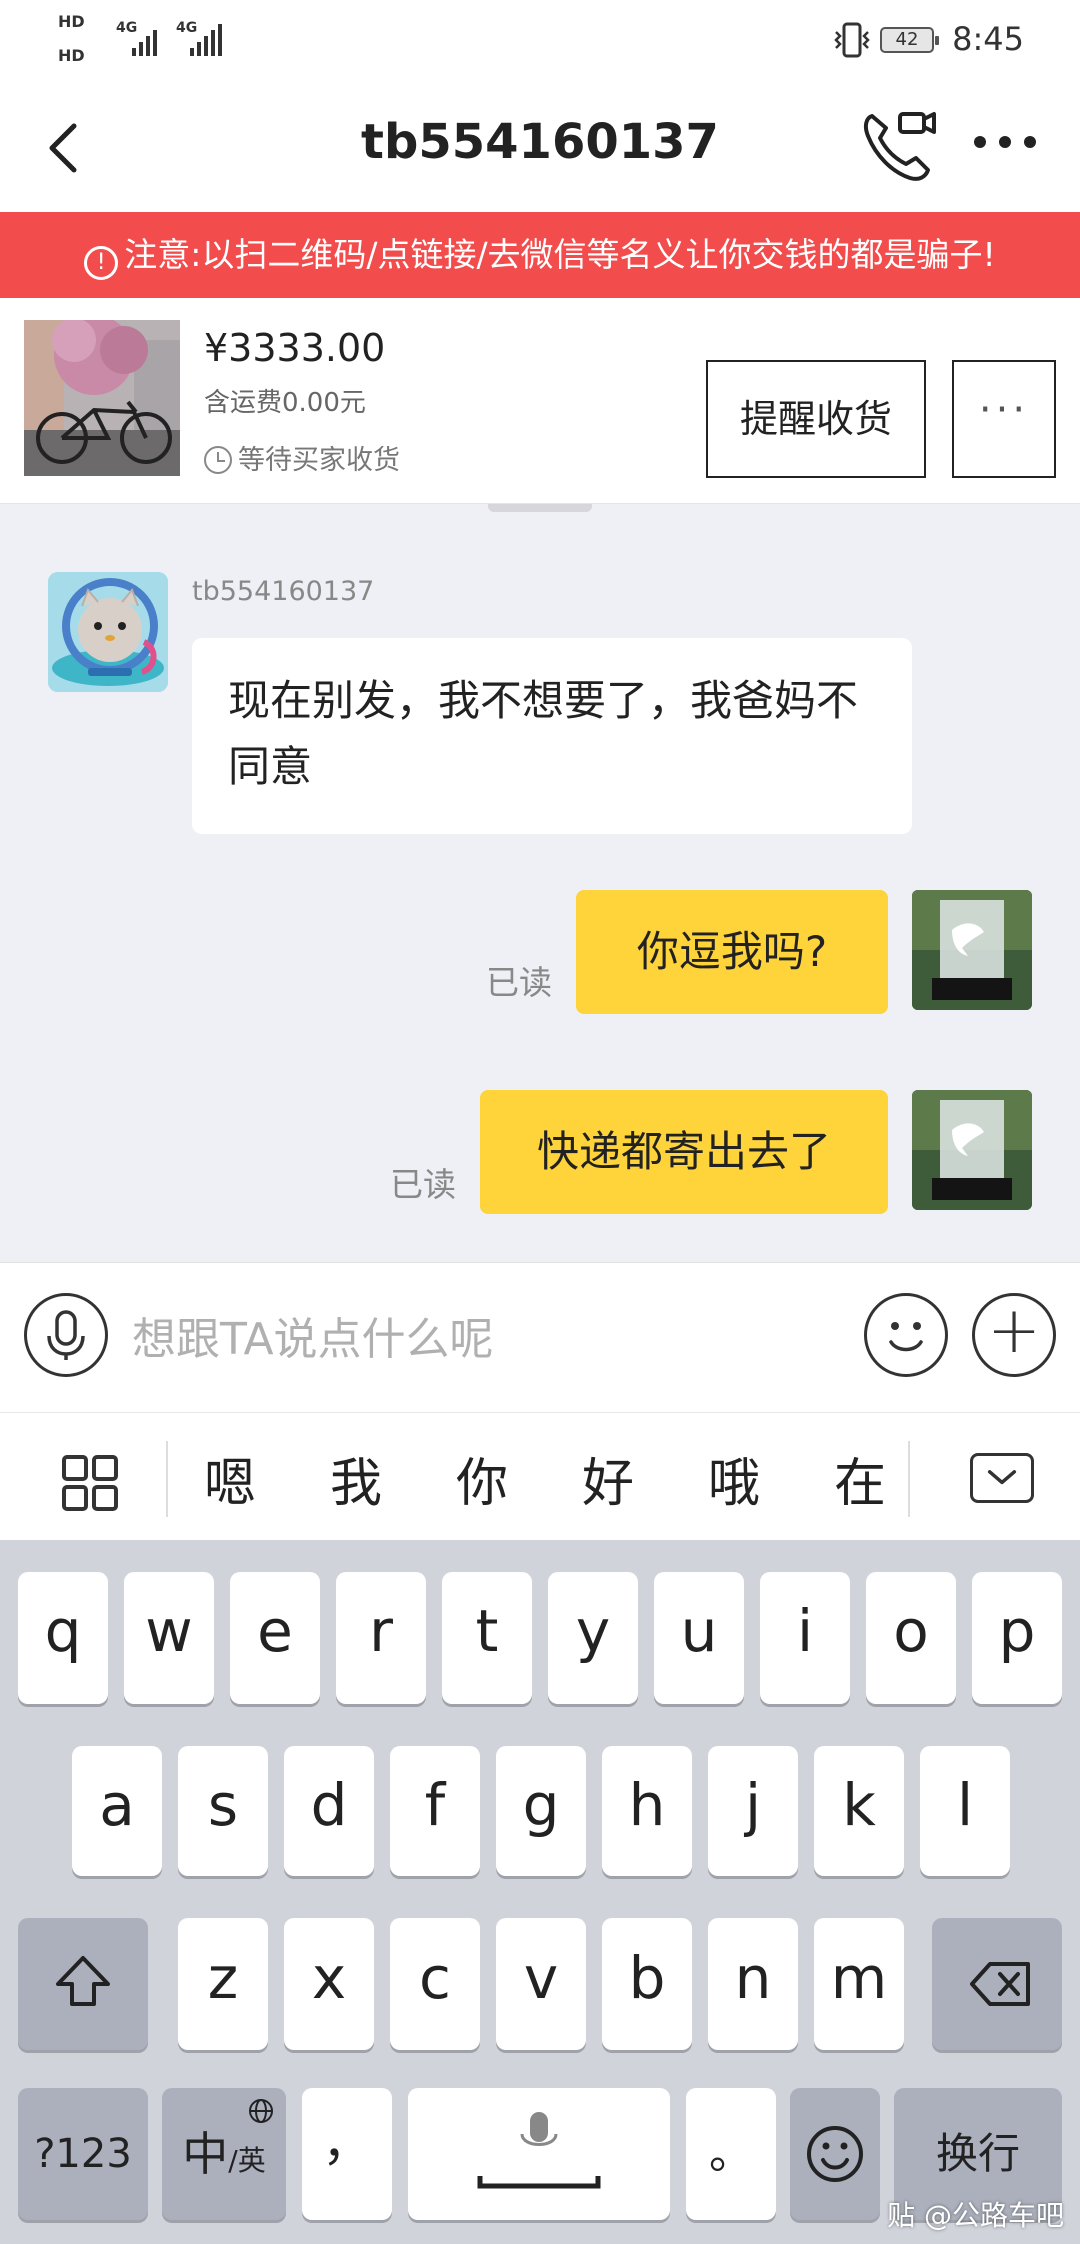 This screenshot has width=1080, height=2244. What do you see at coordinates (329, 1984) in the screenshot?
I see `key-x: x` at bounding box center [329, 1984].